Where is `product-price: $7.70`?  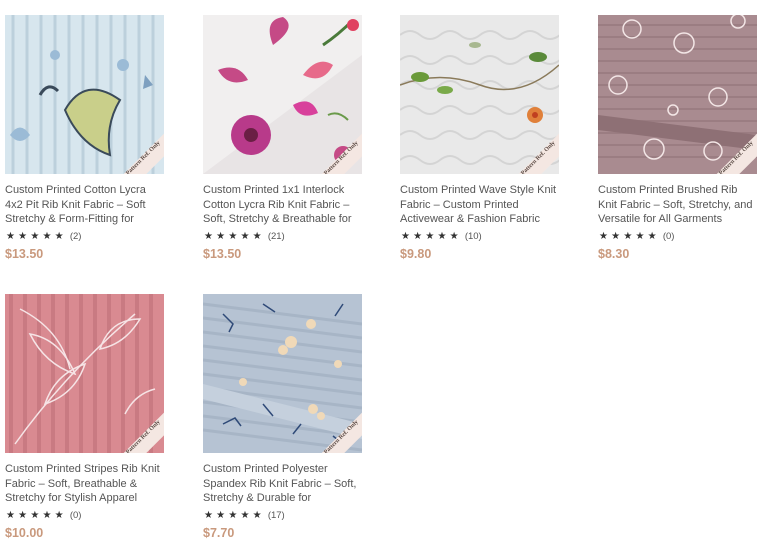 product-price: $7.70 is located at coordinates (219, 533).